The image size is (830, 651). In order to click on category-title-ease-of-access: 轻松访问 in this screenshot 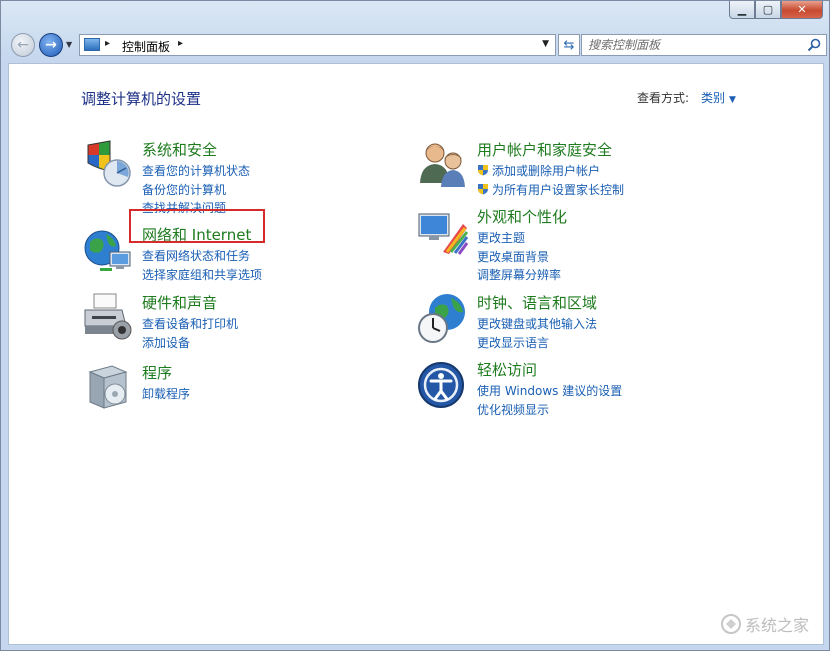, I will do `click(507, 369)`.